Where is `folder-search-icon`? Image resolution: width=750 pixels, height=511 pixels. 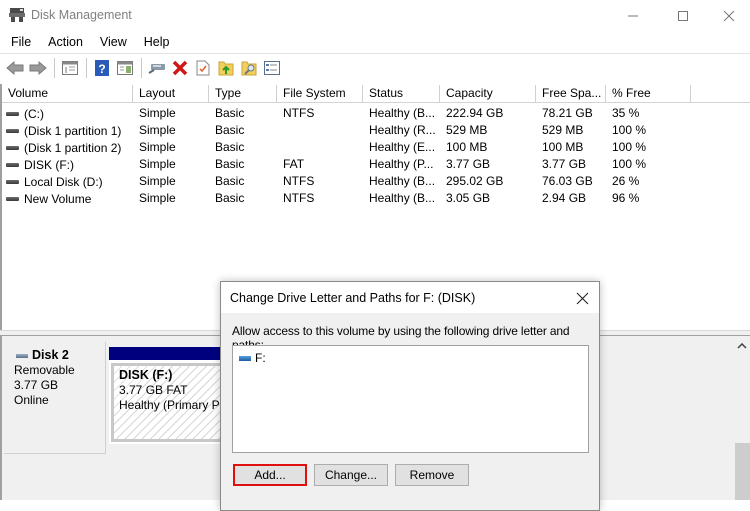 folder-search-icon is located at coordinates (249, 68).